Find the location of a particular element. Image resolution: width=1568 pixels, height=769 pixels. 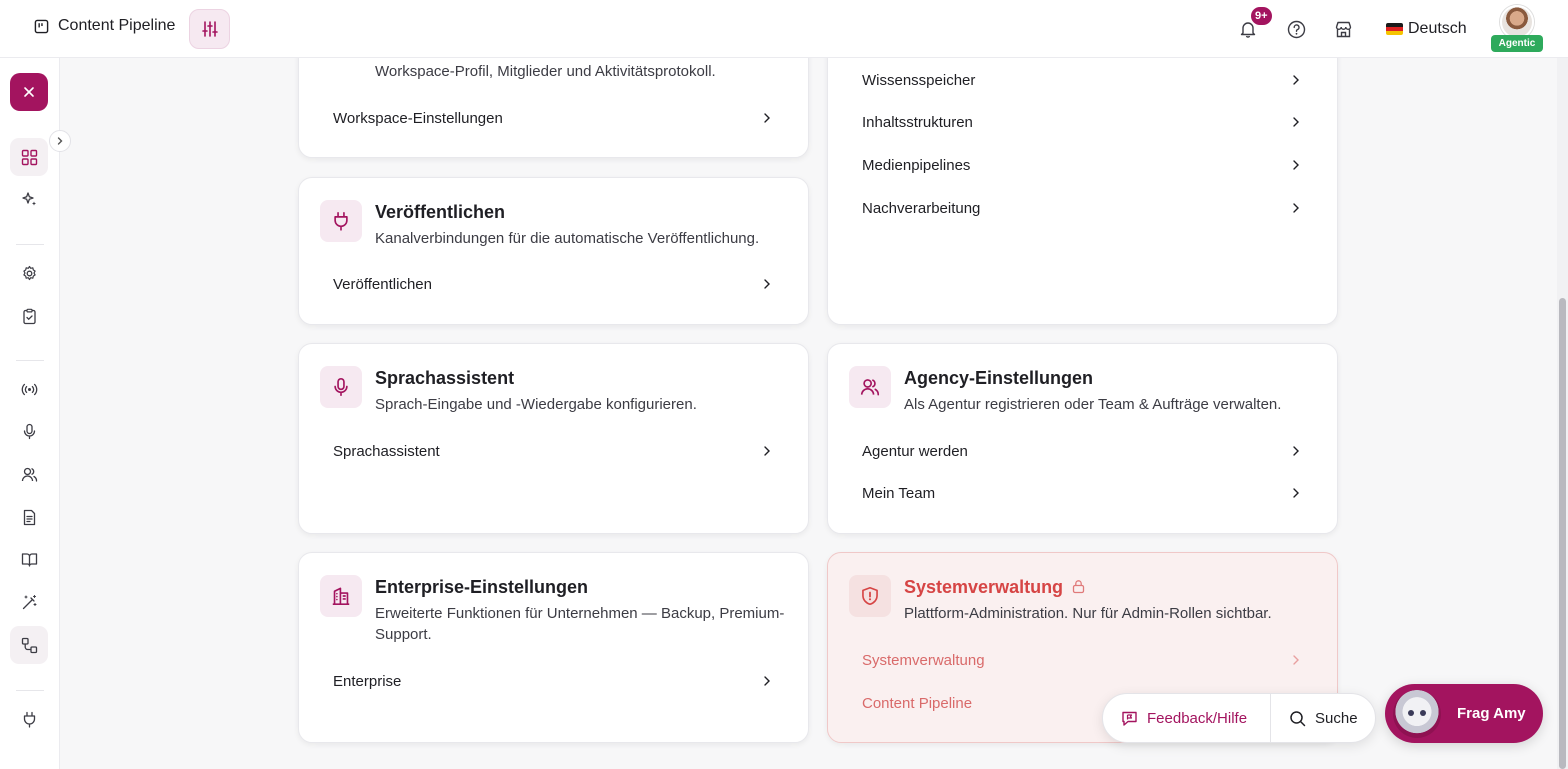

user-role-badge: Agentic is located at coordinates (1517, 43).